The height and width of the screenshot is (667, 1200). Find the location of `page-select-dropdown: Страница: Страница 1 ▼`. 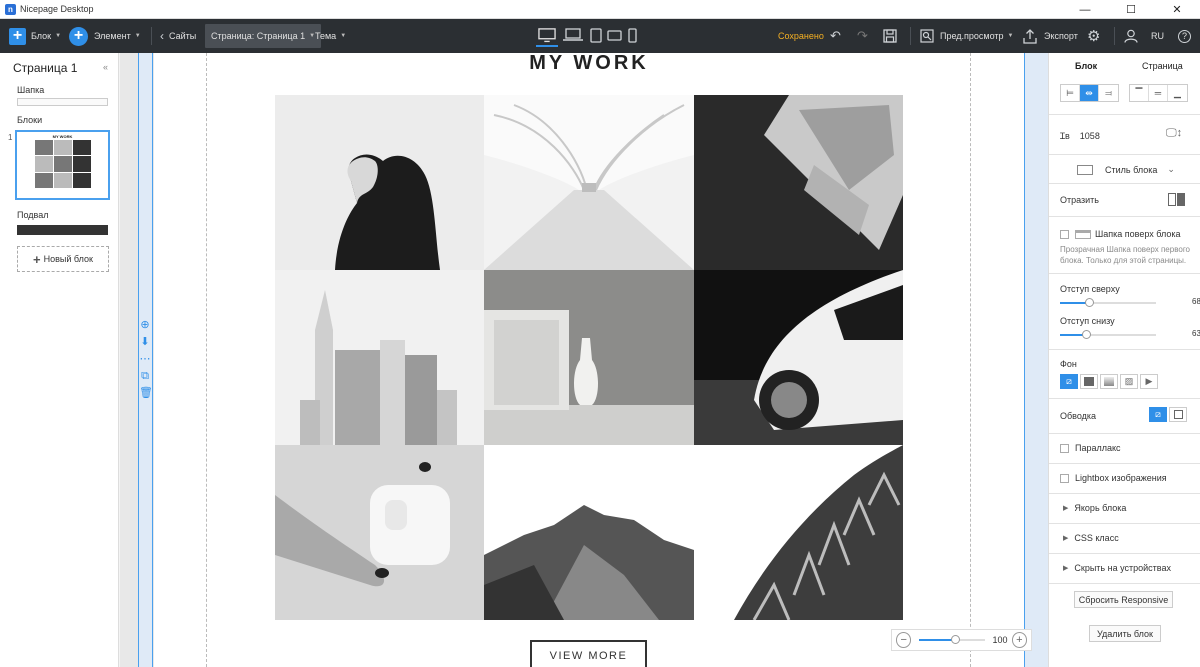

page-select-dropdown: Страница: Страница 1 ▼ is located at coordinates (263, 36).